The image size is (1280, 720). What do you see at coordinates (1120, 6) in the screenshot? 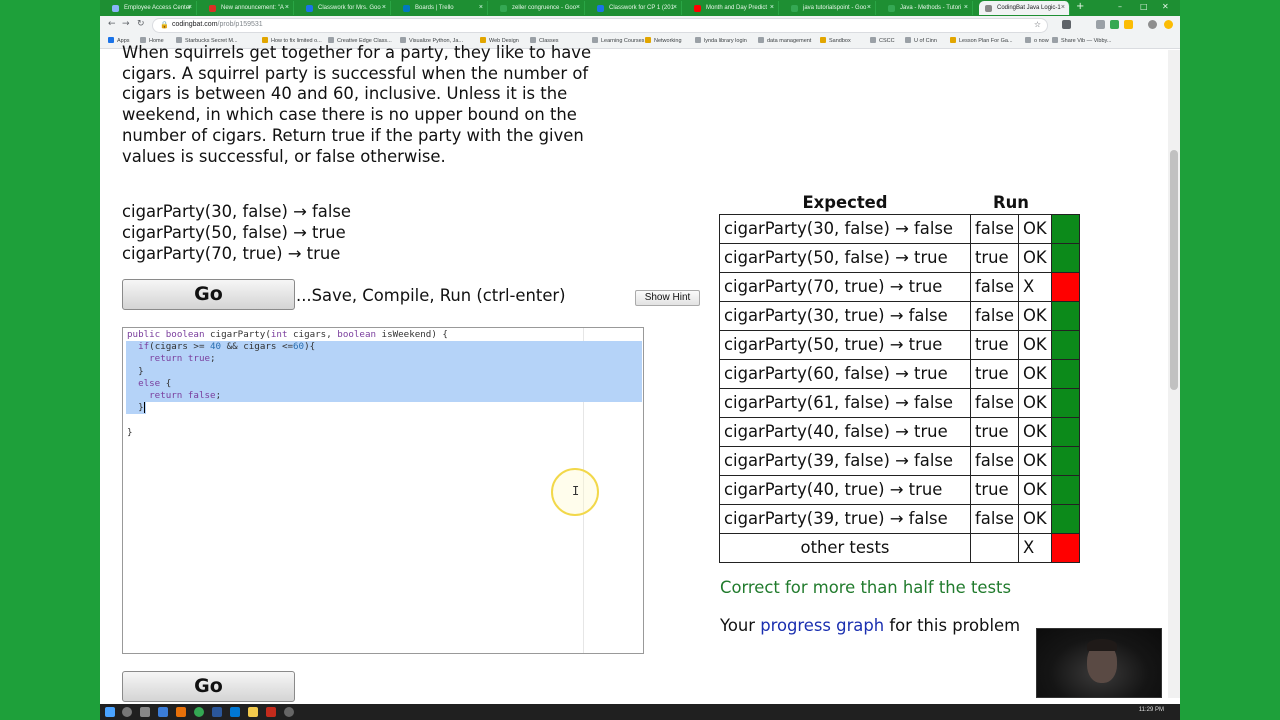
I see `minimize-icon: –` at bounding box center [1120, 6].